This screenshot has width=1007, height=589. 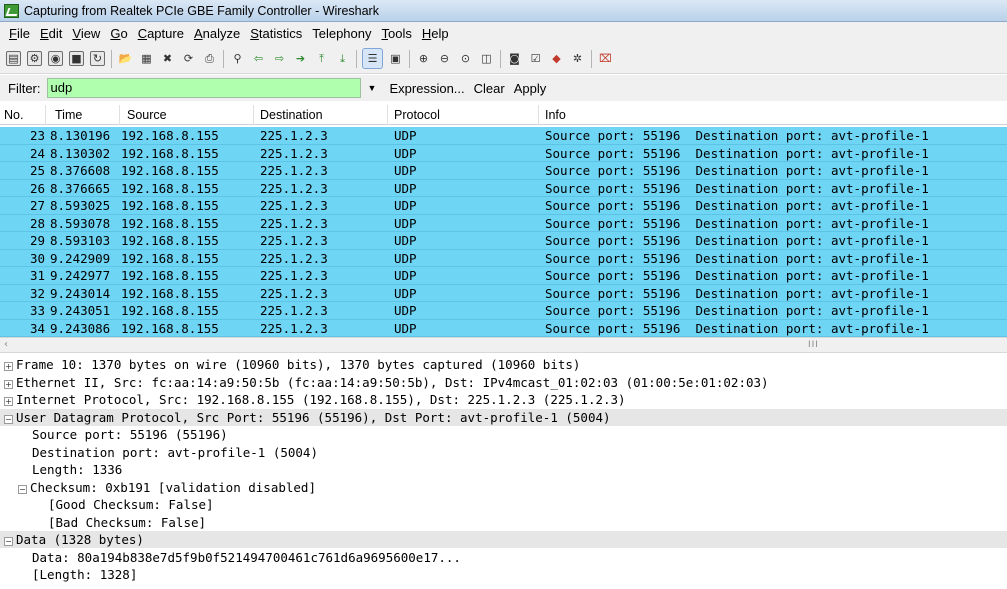 What do you see at coordinates (161, 33) in the screenshot?
I see `menu-item-capture: Capture` at bounding box center [161, 33].